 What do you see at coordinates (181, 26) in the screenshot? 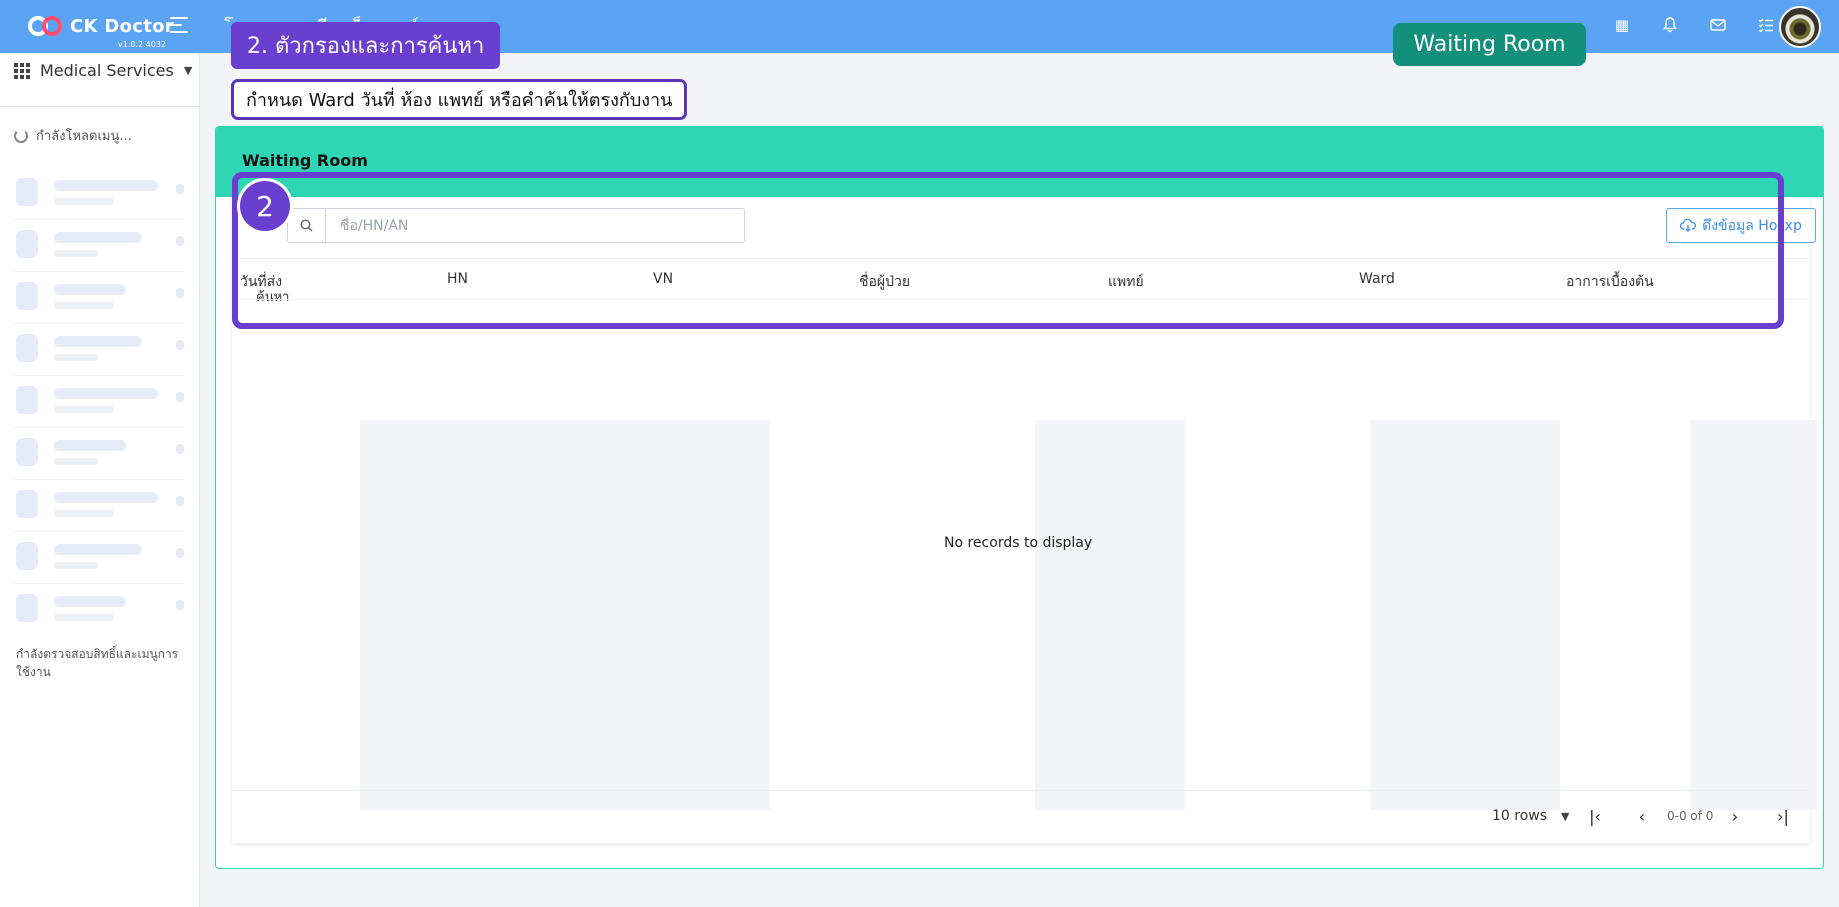
I see `menu-toggle-icon` at bounding box center [181, 26].